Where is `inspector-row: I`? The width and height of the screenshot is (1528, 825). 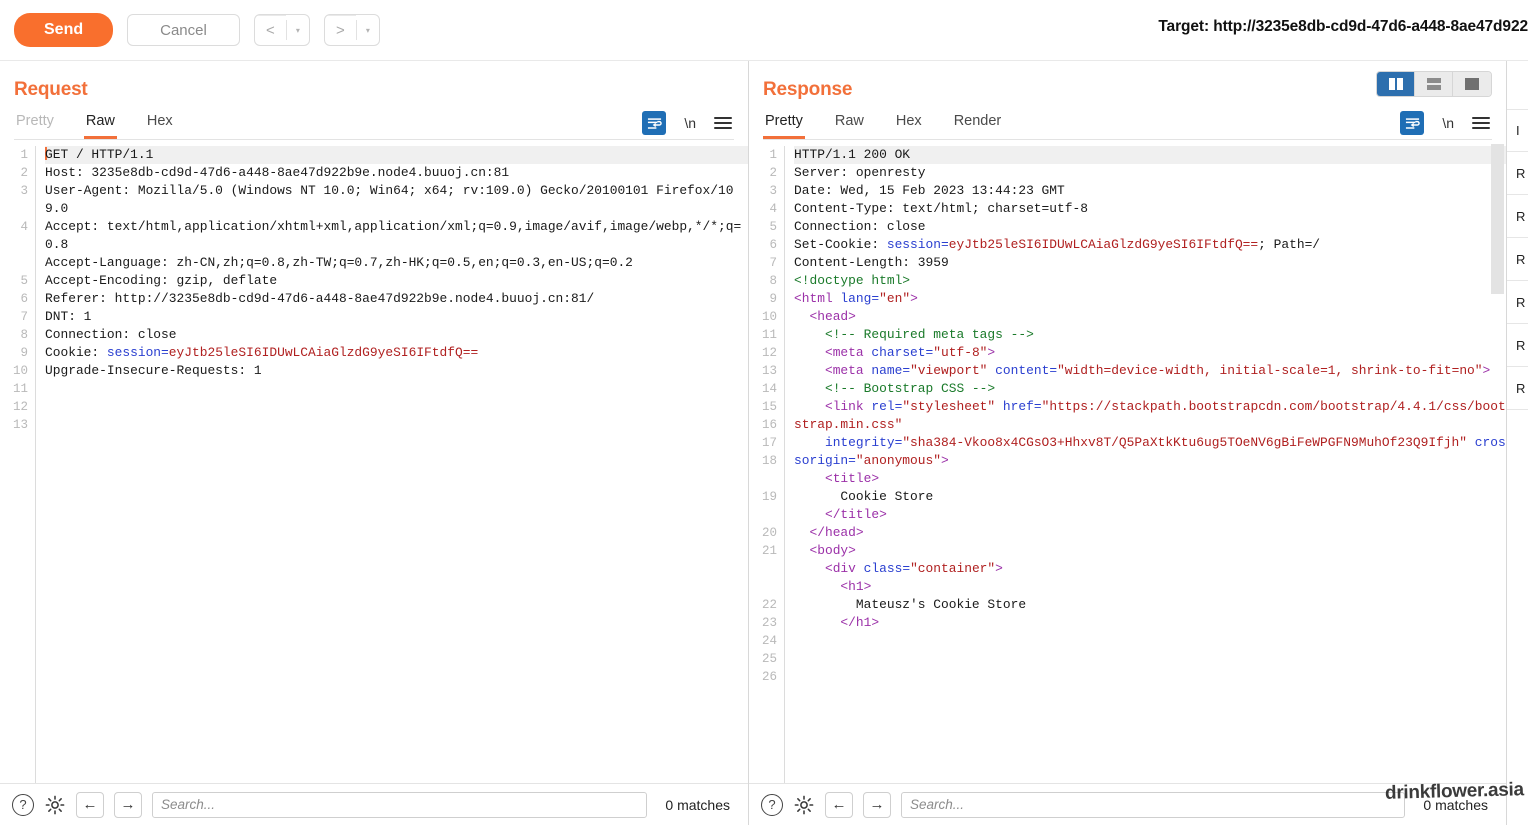 inspector-row: I is located at coordinates (1517, 130).